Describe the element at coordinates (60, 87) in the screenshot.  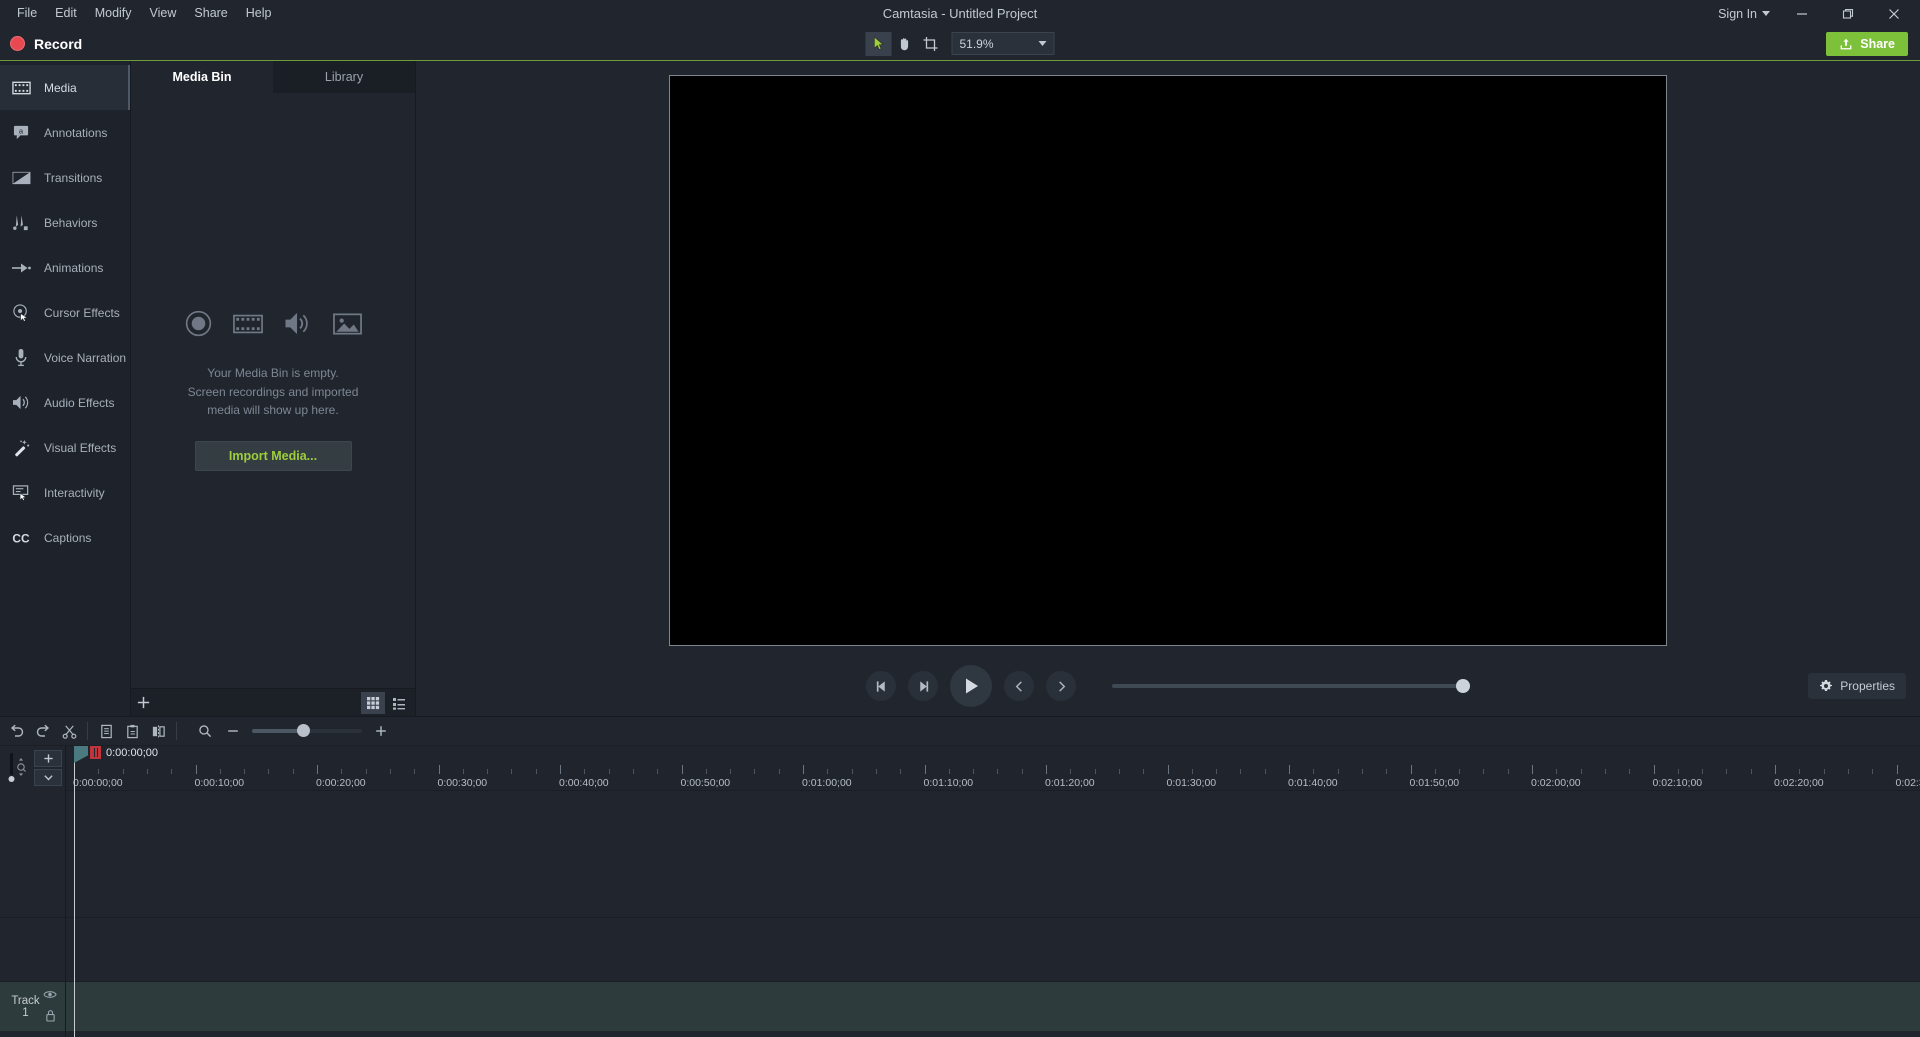
I see `sidebar-item-label: Media` at that location.